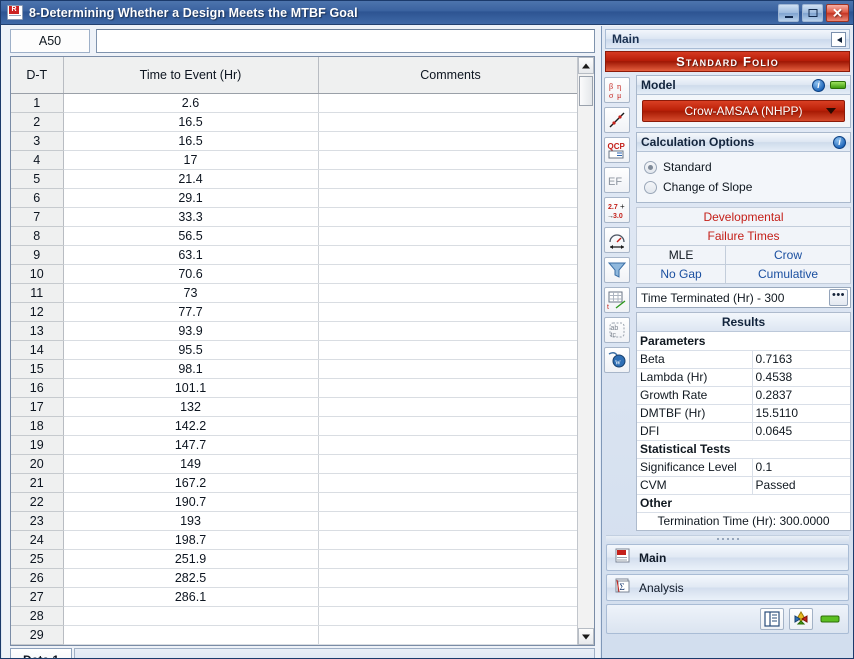 Image resolution: width=854 pixels, height=659 pixels. Describe the element at coordinates (586, 91) in the screenshot. I see `scrollbar-thumb` at that location.